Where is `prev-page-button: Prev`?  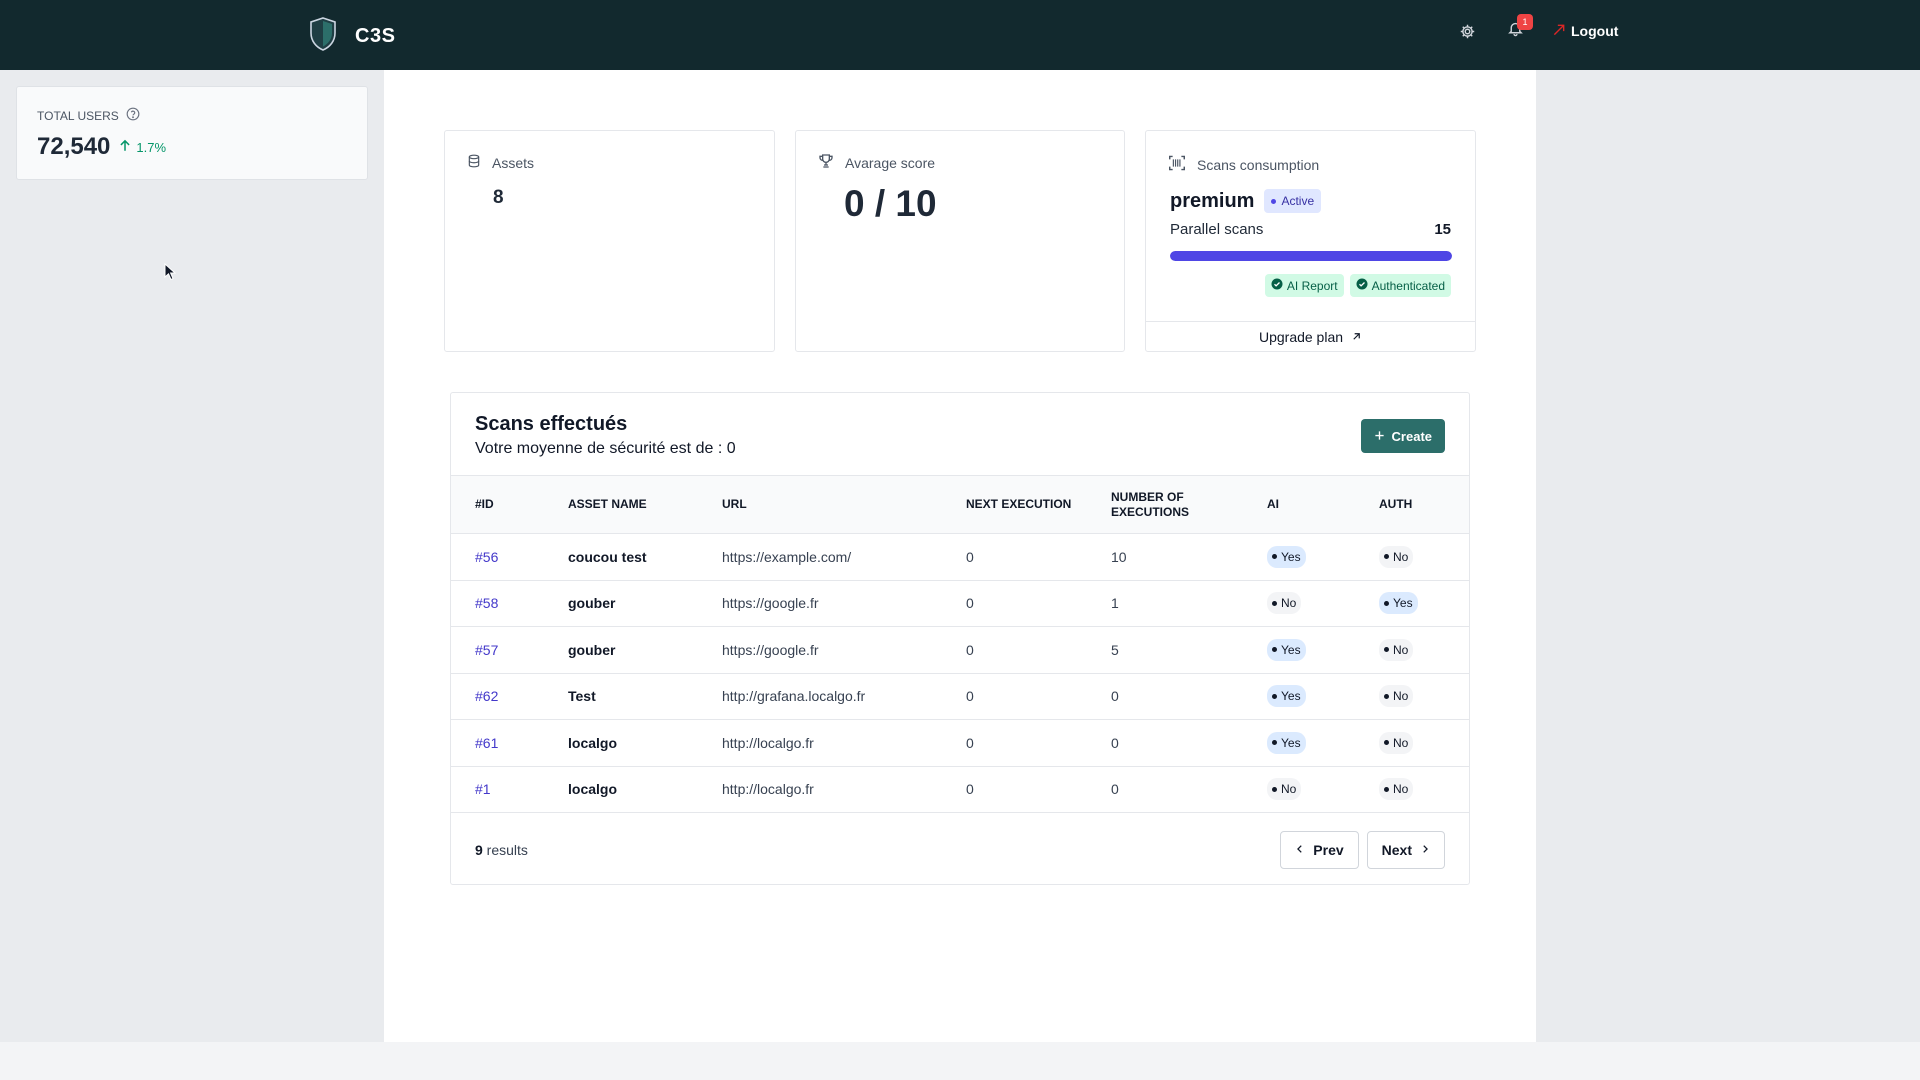 prev-page-button: Prev is located at coordinates (1319, 850).